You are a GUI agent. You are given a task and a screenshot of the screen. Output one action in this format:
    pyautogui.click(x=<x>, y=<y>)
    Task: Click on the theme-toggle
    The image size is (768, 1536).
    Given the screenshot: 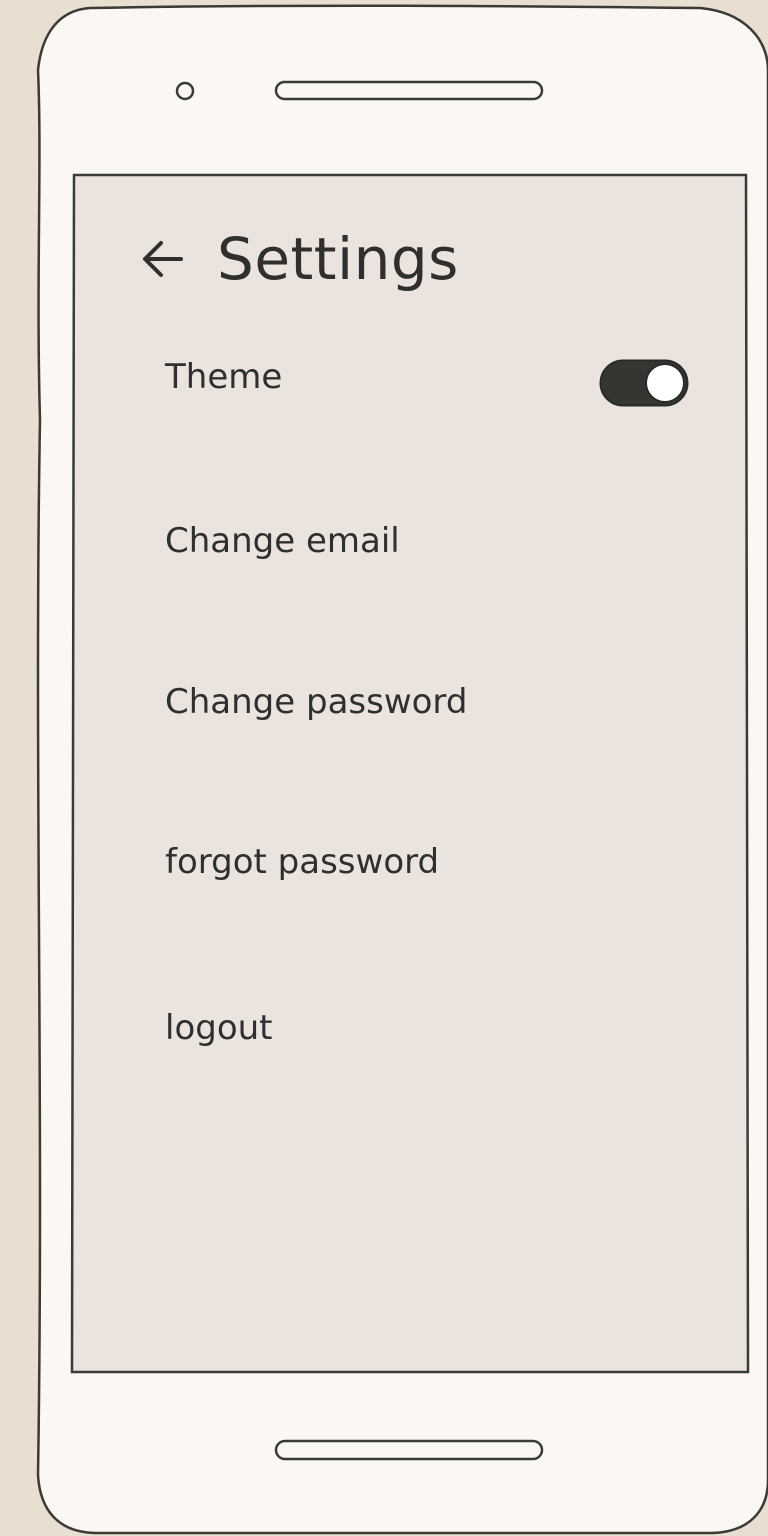 What is the action you would take?
    pyautogui.click(x=644, y=383)
    